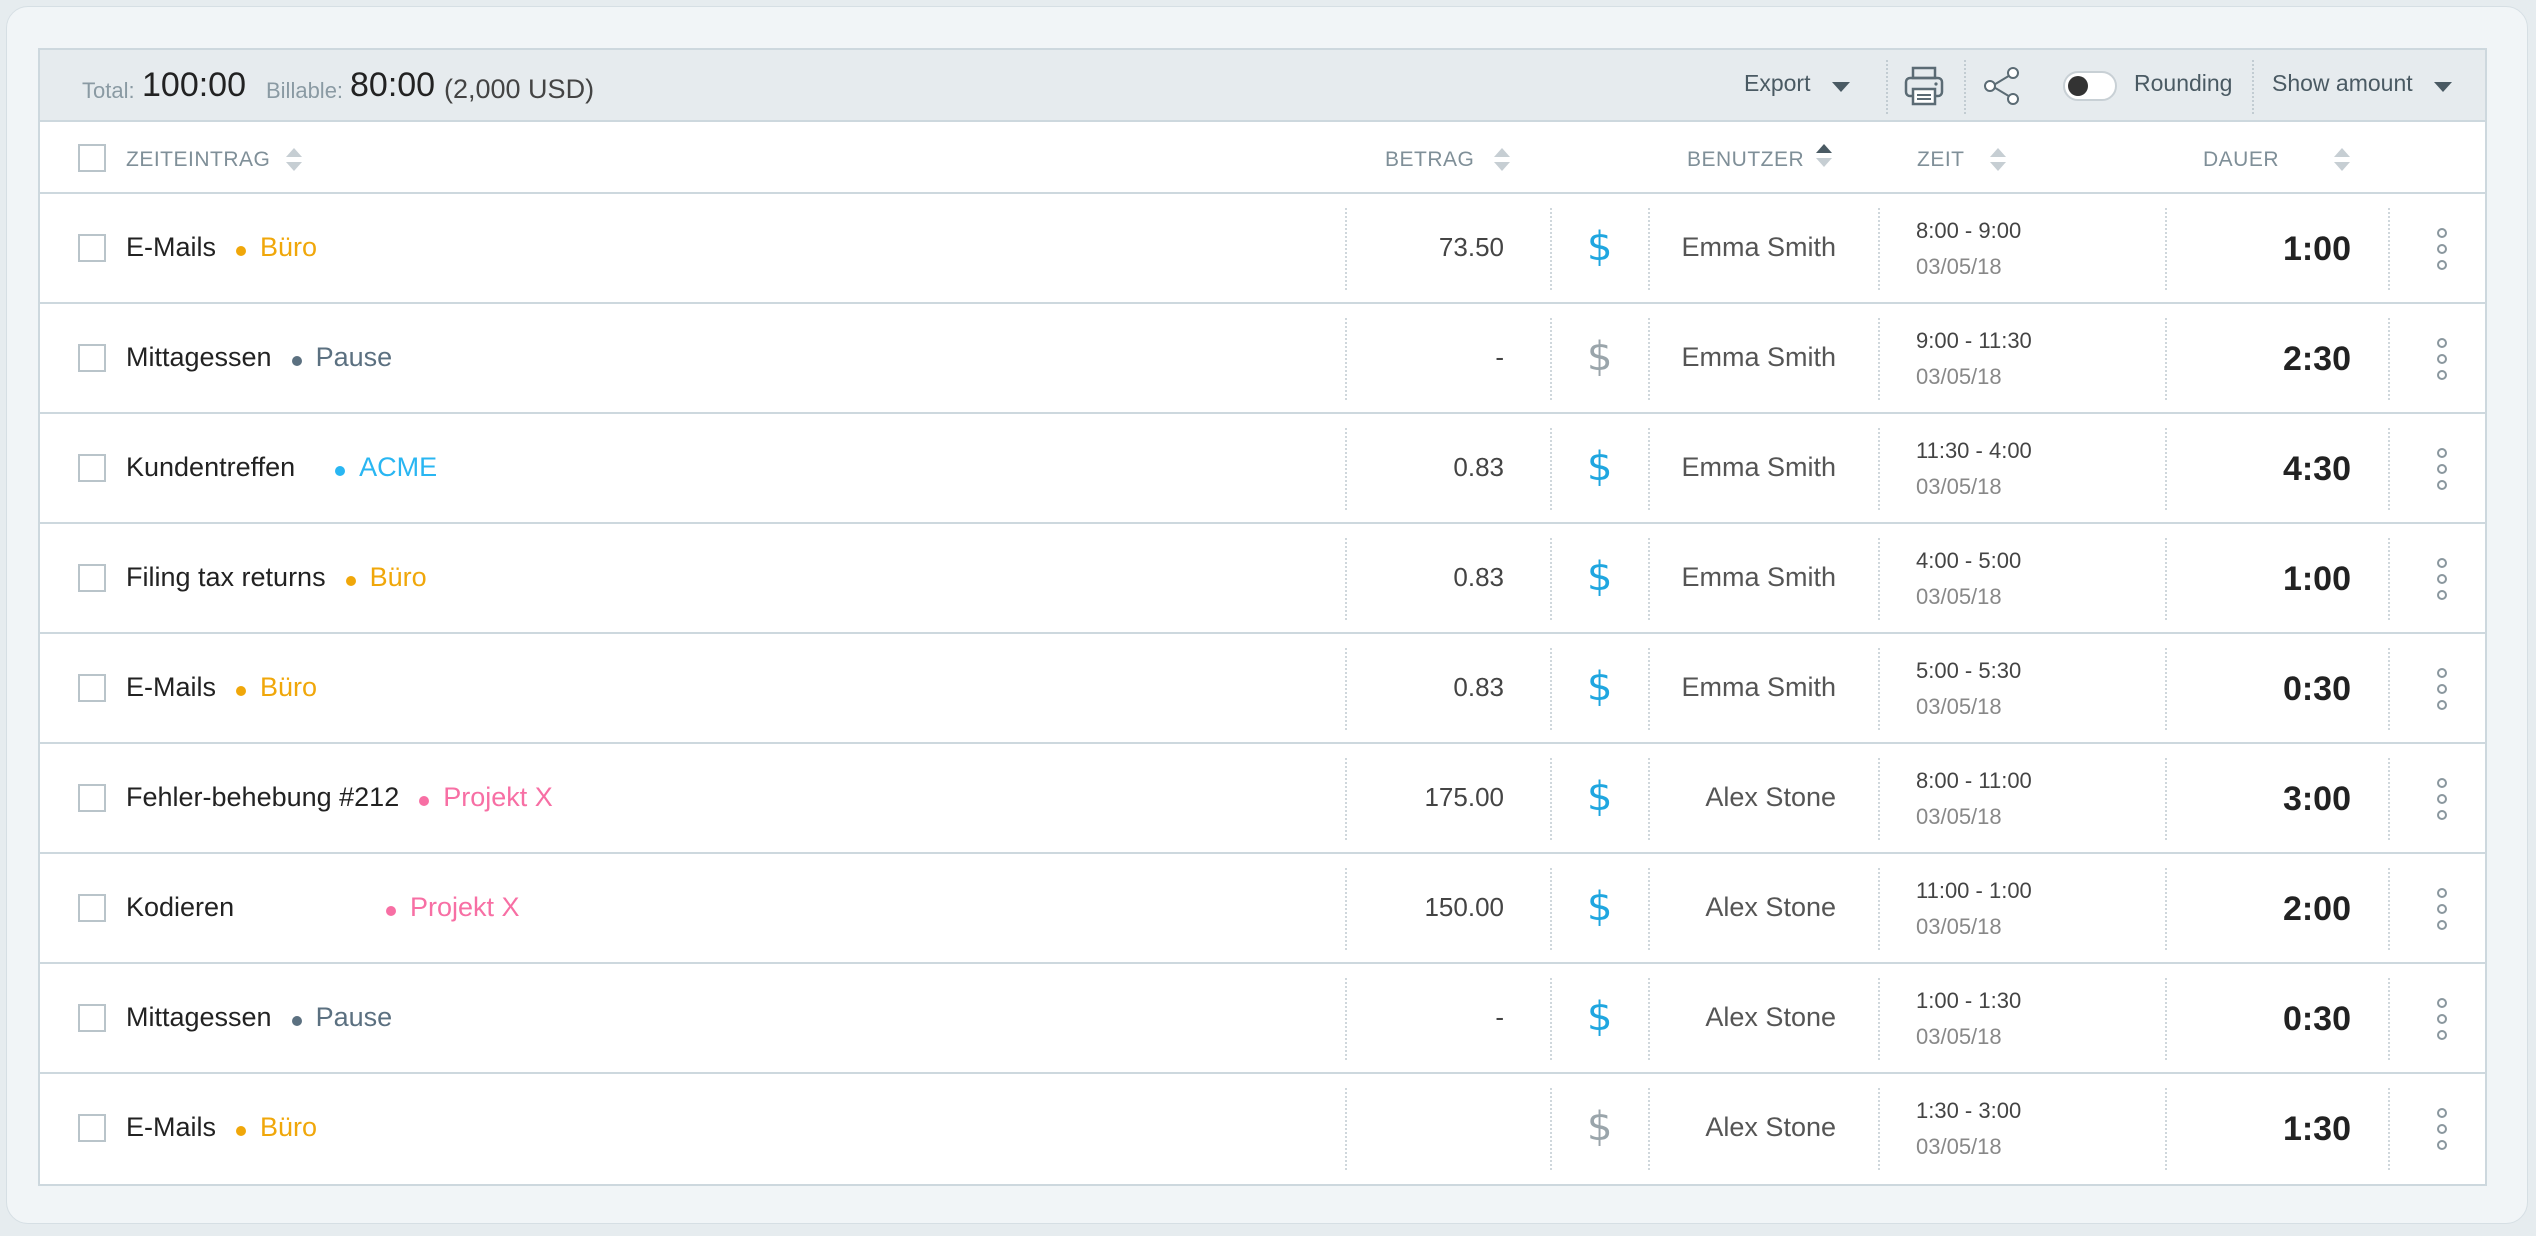 The width and height of the screenshot is (2536, 1236). I want to click on time-range: 1:30 - 3:00, so click(1968, 1111).